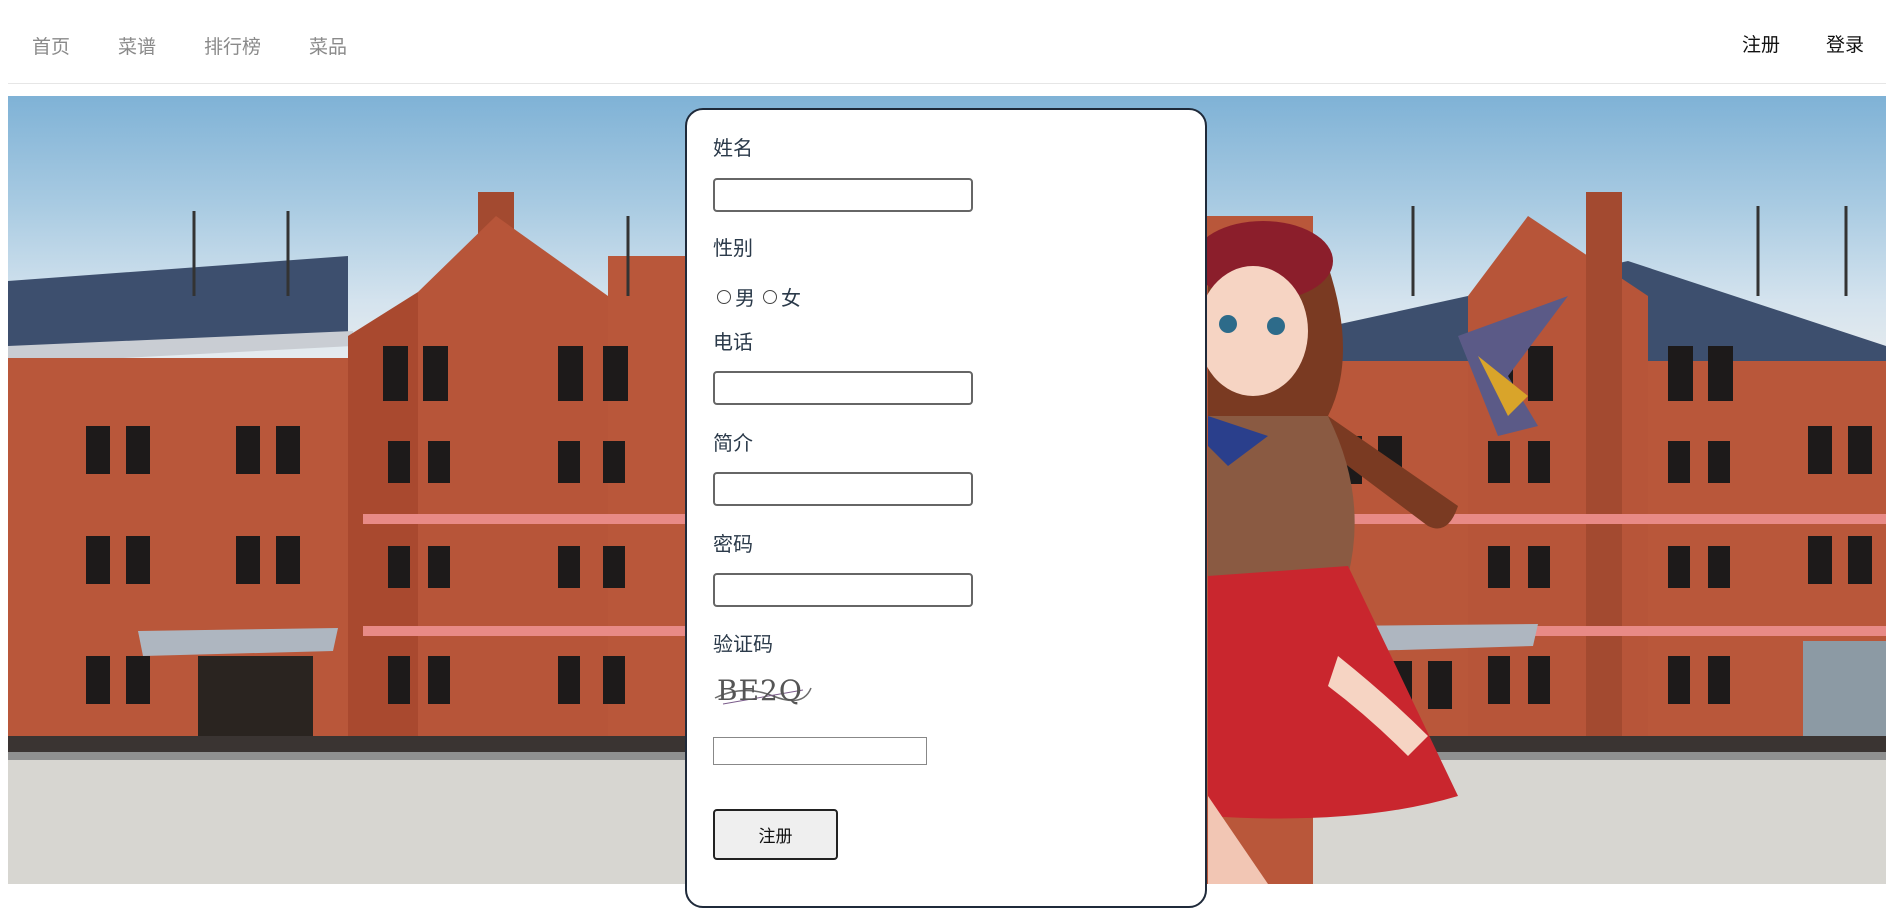  Describe the element at coordinates (733, 148) in the screenshot. I see `name-label: 姓名` at that location.